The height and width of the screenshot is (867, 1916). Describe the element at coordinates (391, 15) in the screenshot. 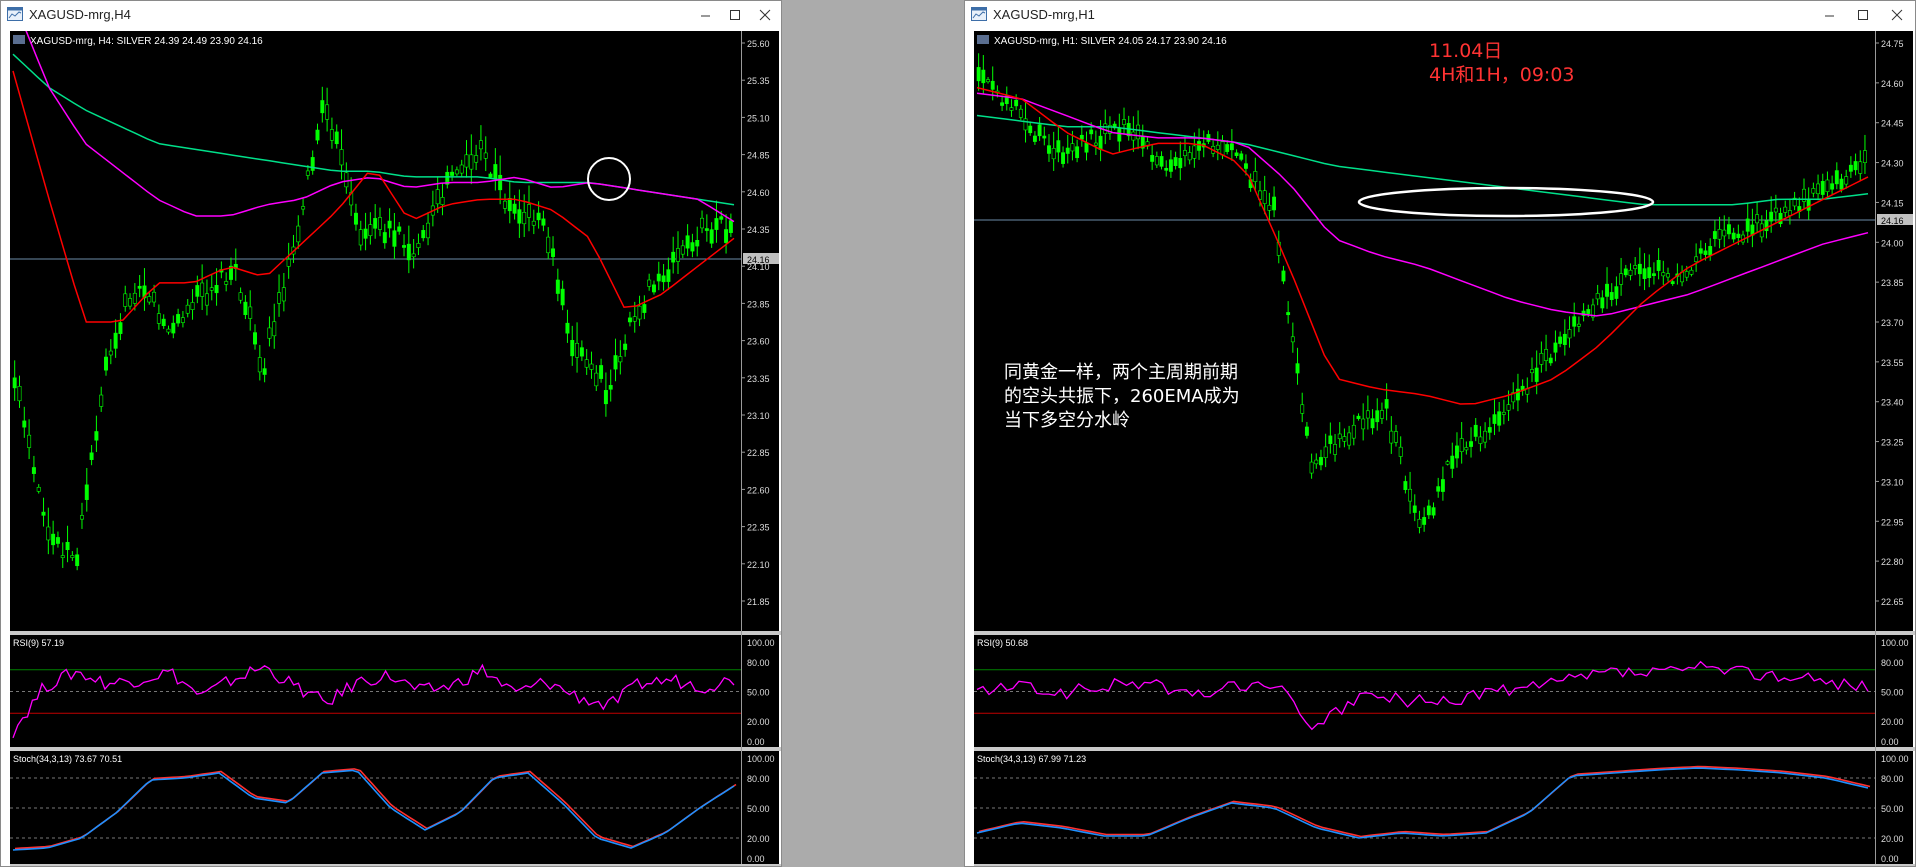

I see `title-bar: XAGUSD-mrg,H4` at that location.